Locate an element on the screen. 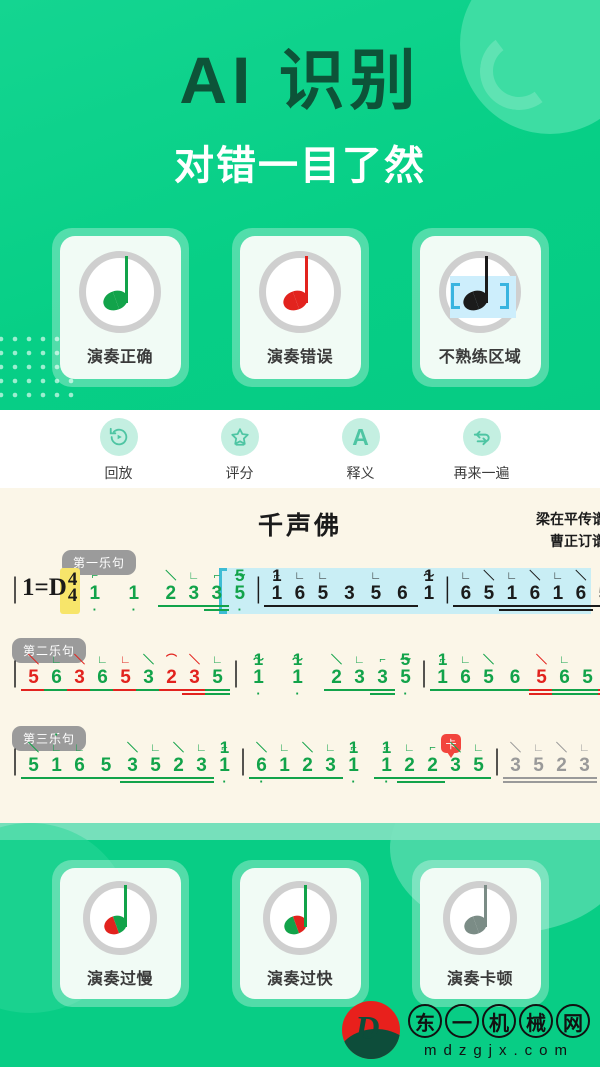 Image resolution: width=600 pixels, height=1067 pixels. quarter-note-in-region-icon is located at coordinates (480, 291).